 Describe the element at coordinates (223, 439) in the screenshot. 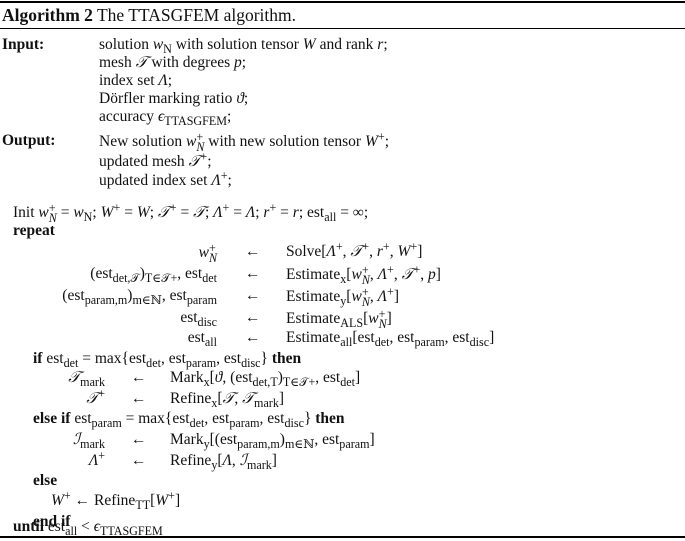

I see `math-text: [(est` at that location.